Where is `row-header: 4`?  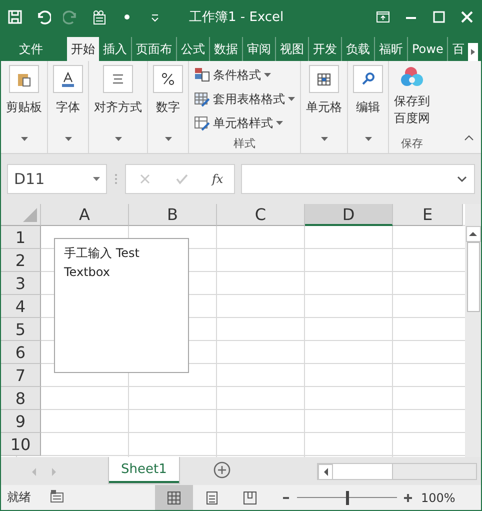 row-header: 4 is located at coordinates (21, 306).